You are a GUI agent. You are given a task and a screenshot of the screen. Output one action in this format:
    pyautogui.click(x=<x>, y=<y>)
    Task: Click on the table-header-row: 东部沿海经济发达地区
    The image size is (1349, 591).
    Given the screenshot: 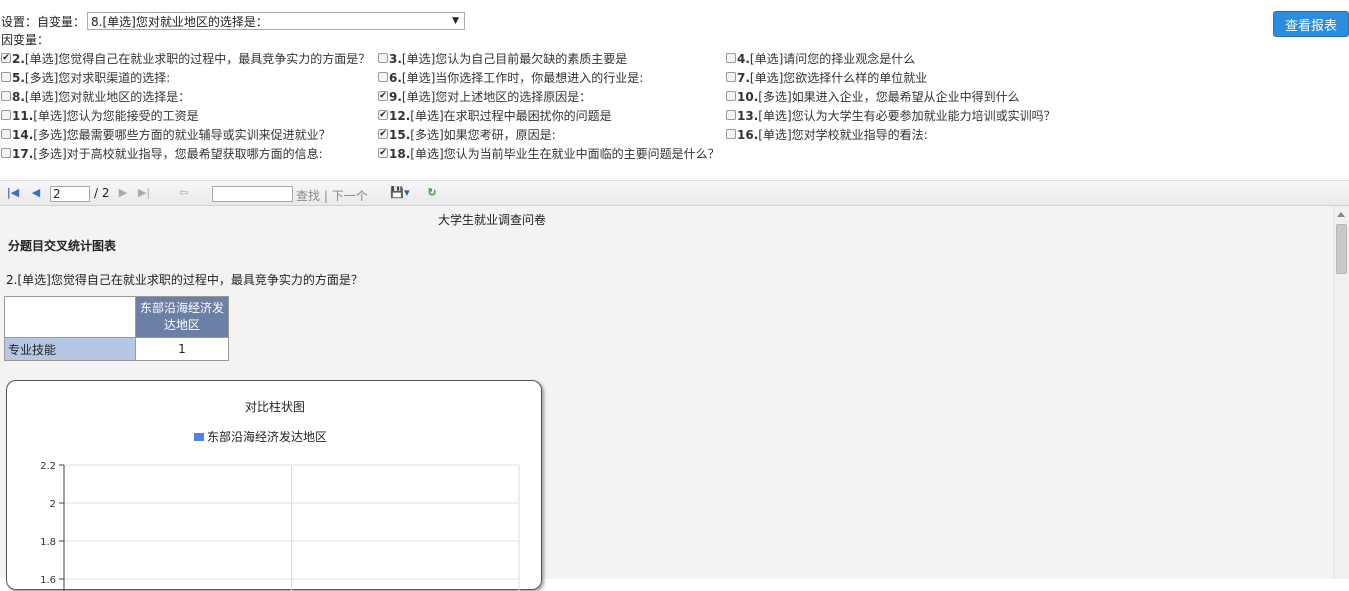 What is the action you would take?
    pyautogui.click(x=116, y=317)
    